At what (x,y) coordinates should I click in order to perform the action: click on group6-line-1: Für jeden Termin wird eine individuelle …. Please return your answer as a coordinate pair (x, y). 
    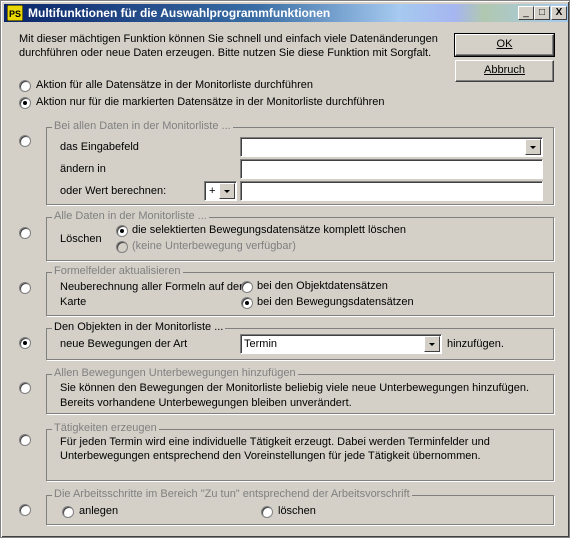
    Looking at the image, I should click on (275, 442).